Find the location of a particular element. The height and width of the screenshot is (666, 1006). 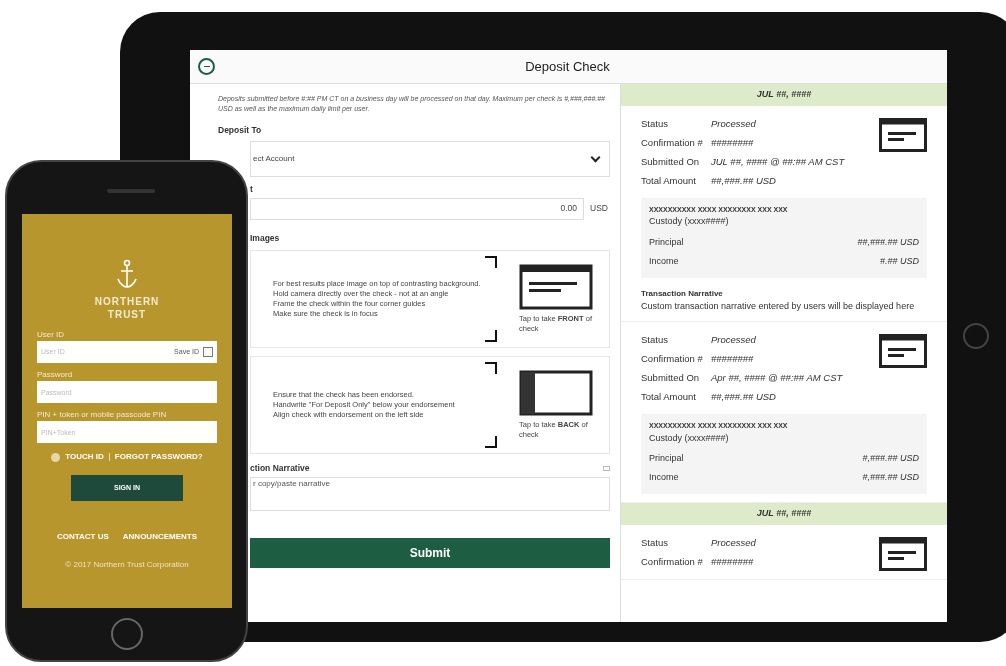

field-label: User ID is located at coordinates (51, 335).